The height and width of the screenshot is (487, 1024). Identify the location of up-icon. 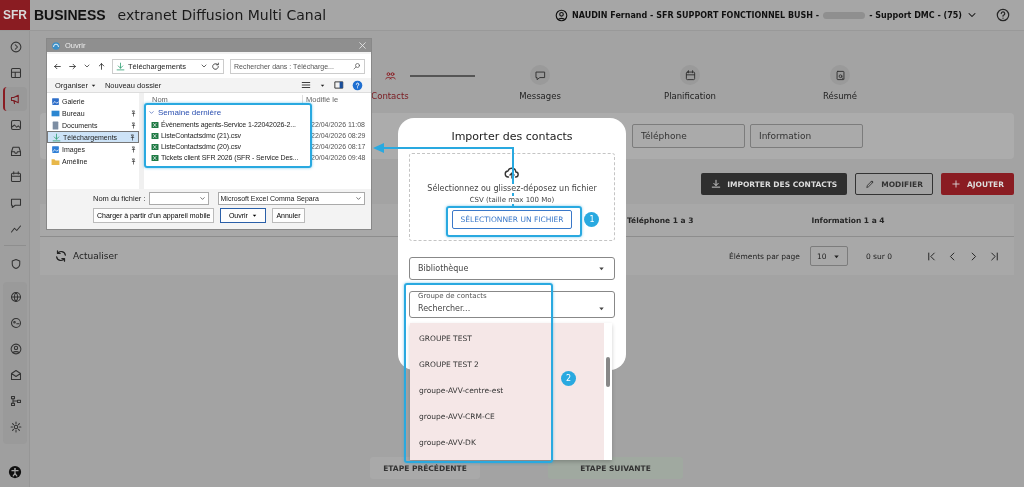
(101, 66).